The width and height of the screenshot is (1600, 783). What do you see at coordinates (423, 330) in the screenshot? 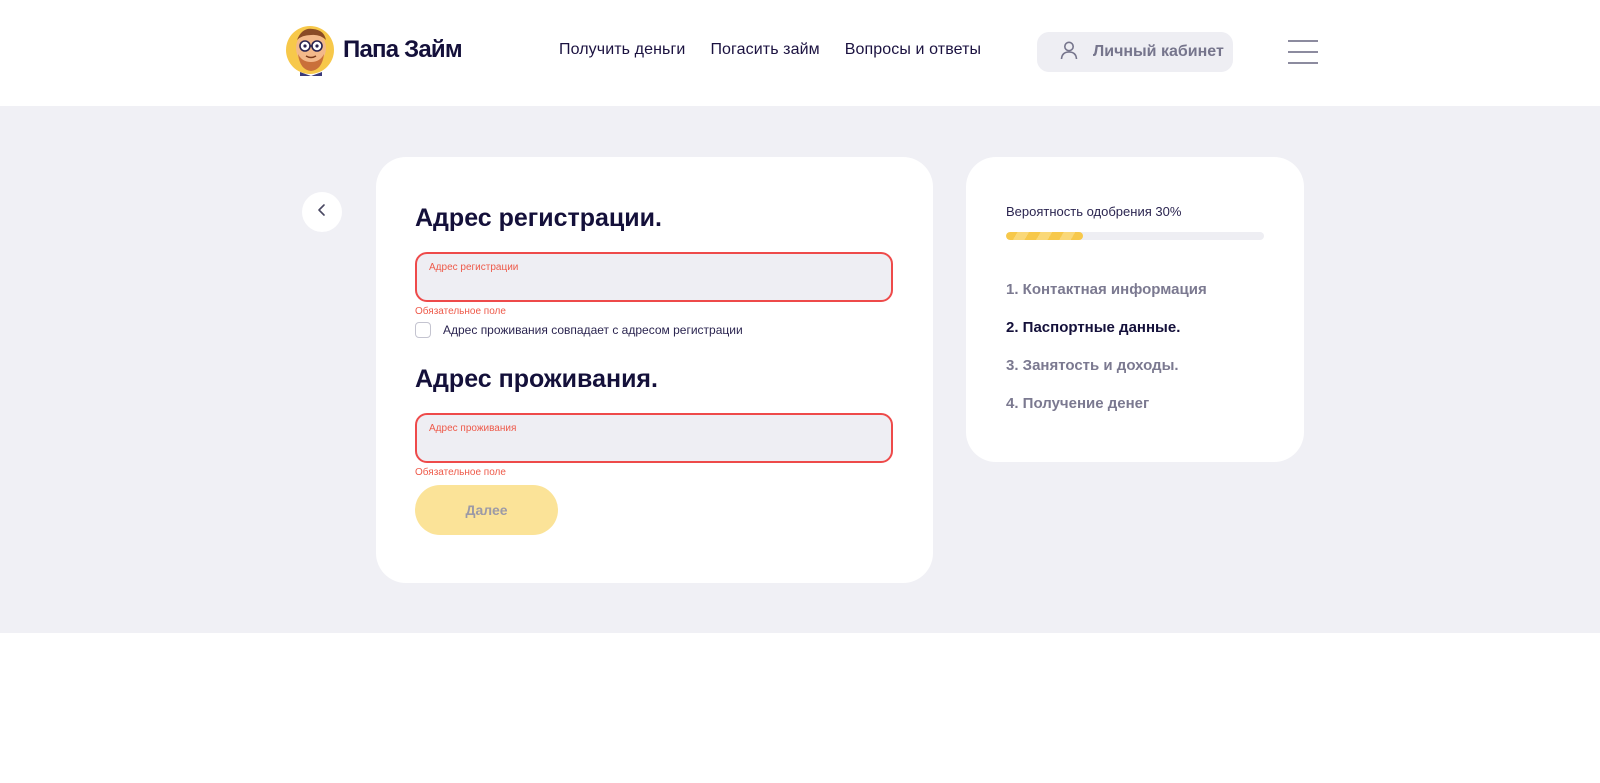
I see `same-address-checkbox` at bounding box center [423, 330].